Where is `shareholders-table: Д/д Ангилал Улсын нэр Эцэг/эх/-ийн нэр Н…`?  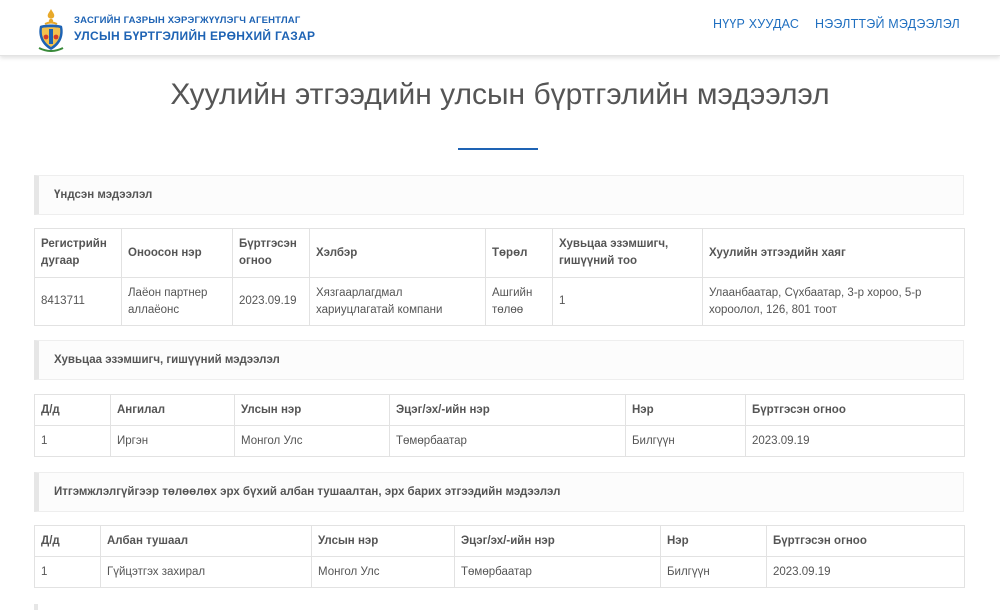 shareholders-table: Д/д Ангилал Улсын нэр Эцэг/эх/-ийн нэр Н… is located at coordinates (499, 425).